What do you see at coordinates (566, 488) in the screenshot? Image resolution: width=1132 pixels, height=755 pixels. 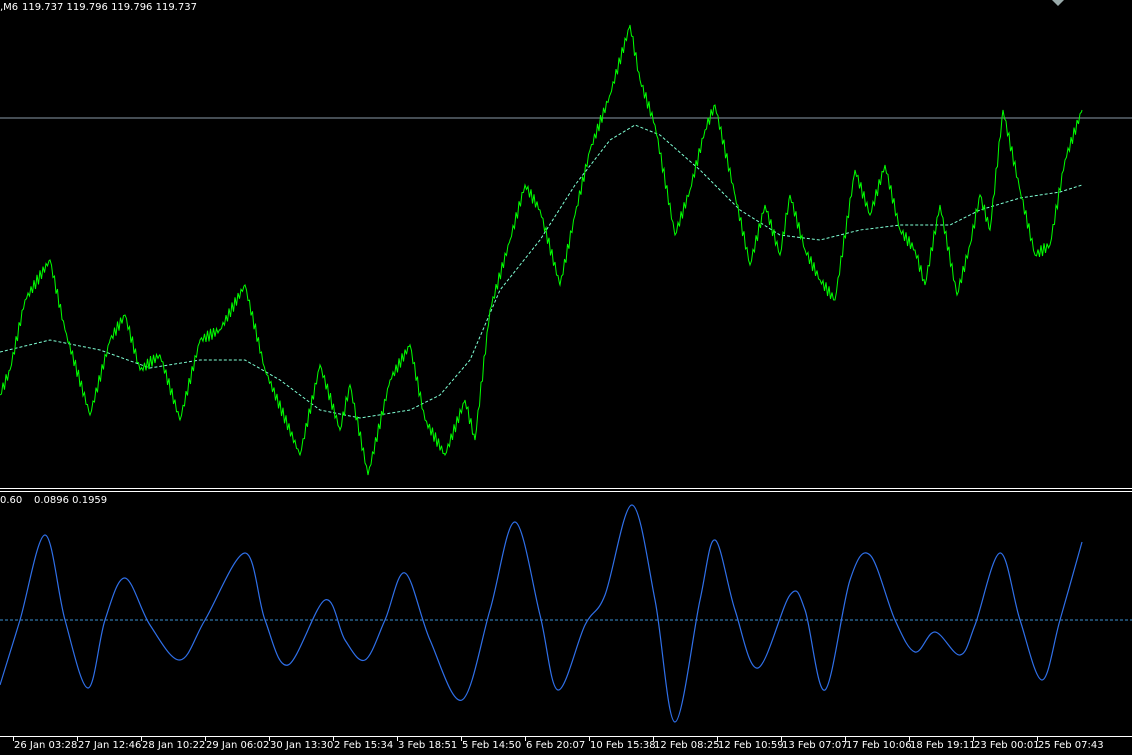 I see `window-separator` at bounding box center [566, 488].